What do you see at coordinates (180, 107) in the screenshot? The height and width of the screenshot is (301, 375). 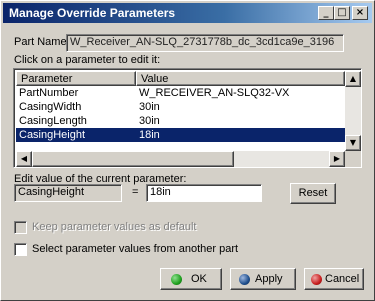 I see `list-row: CasingWidth 30in` at bounding box center [180, 107].